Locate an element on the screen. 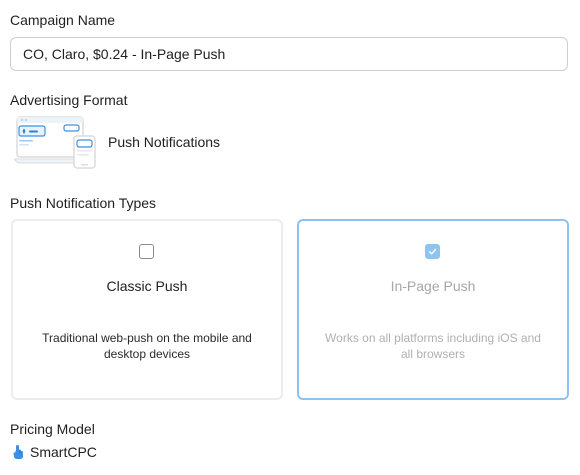  advertising-format-value: Push Notifications is located at coordinates (164, 142).